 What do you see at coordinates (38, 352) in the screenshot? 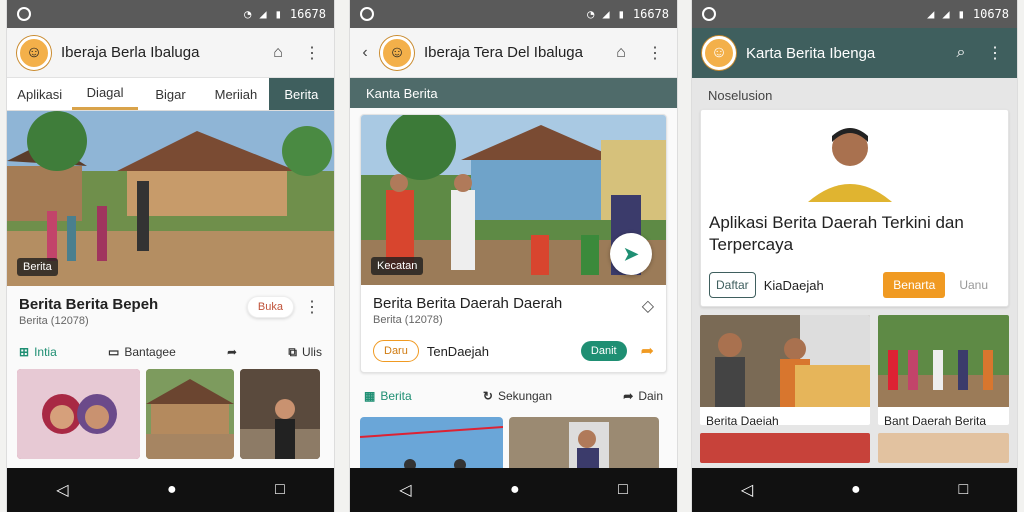
I see `share-action: ⊞ Intia` at bounding box center [38, 352].